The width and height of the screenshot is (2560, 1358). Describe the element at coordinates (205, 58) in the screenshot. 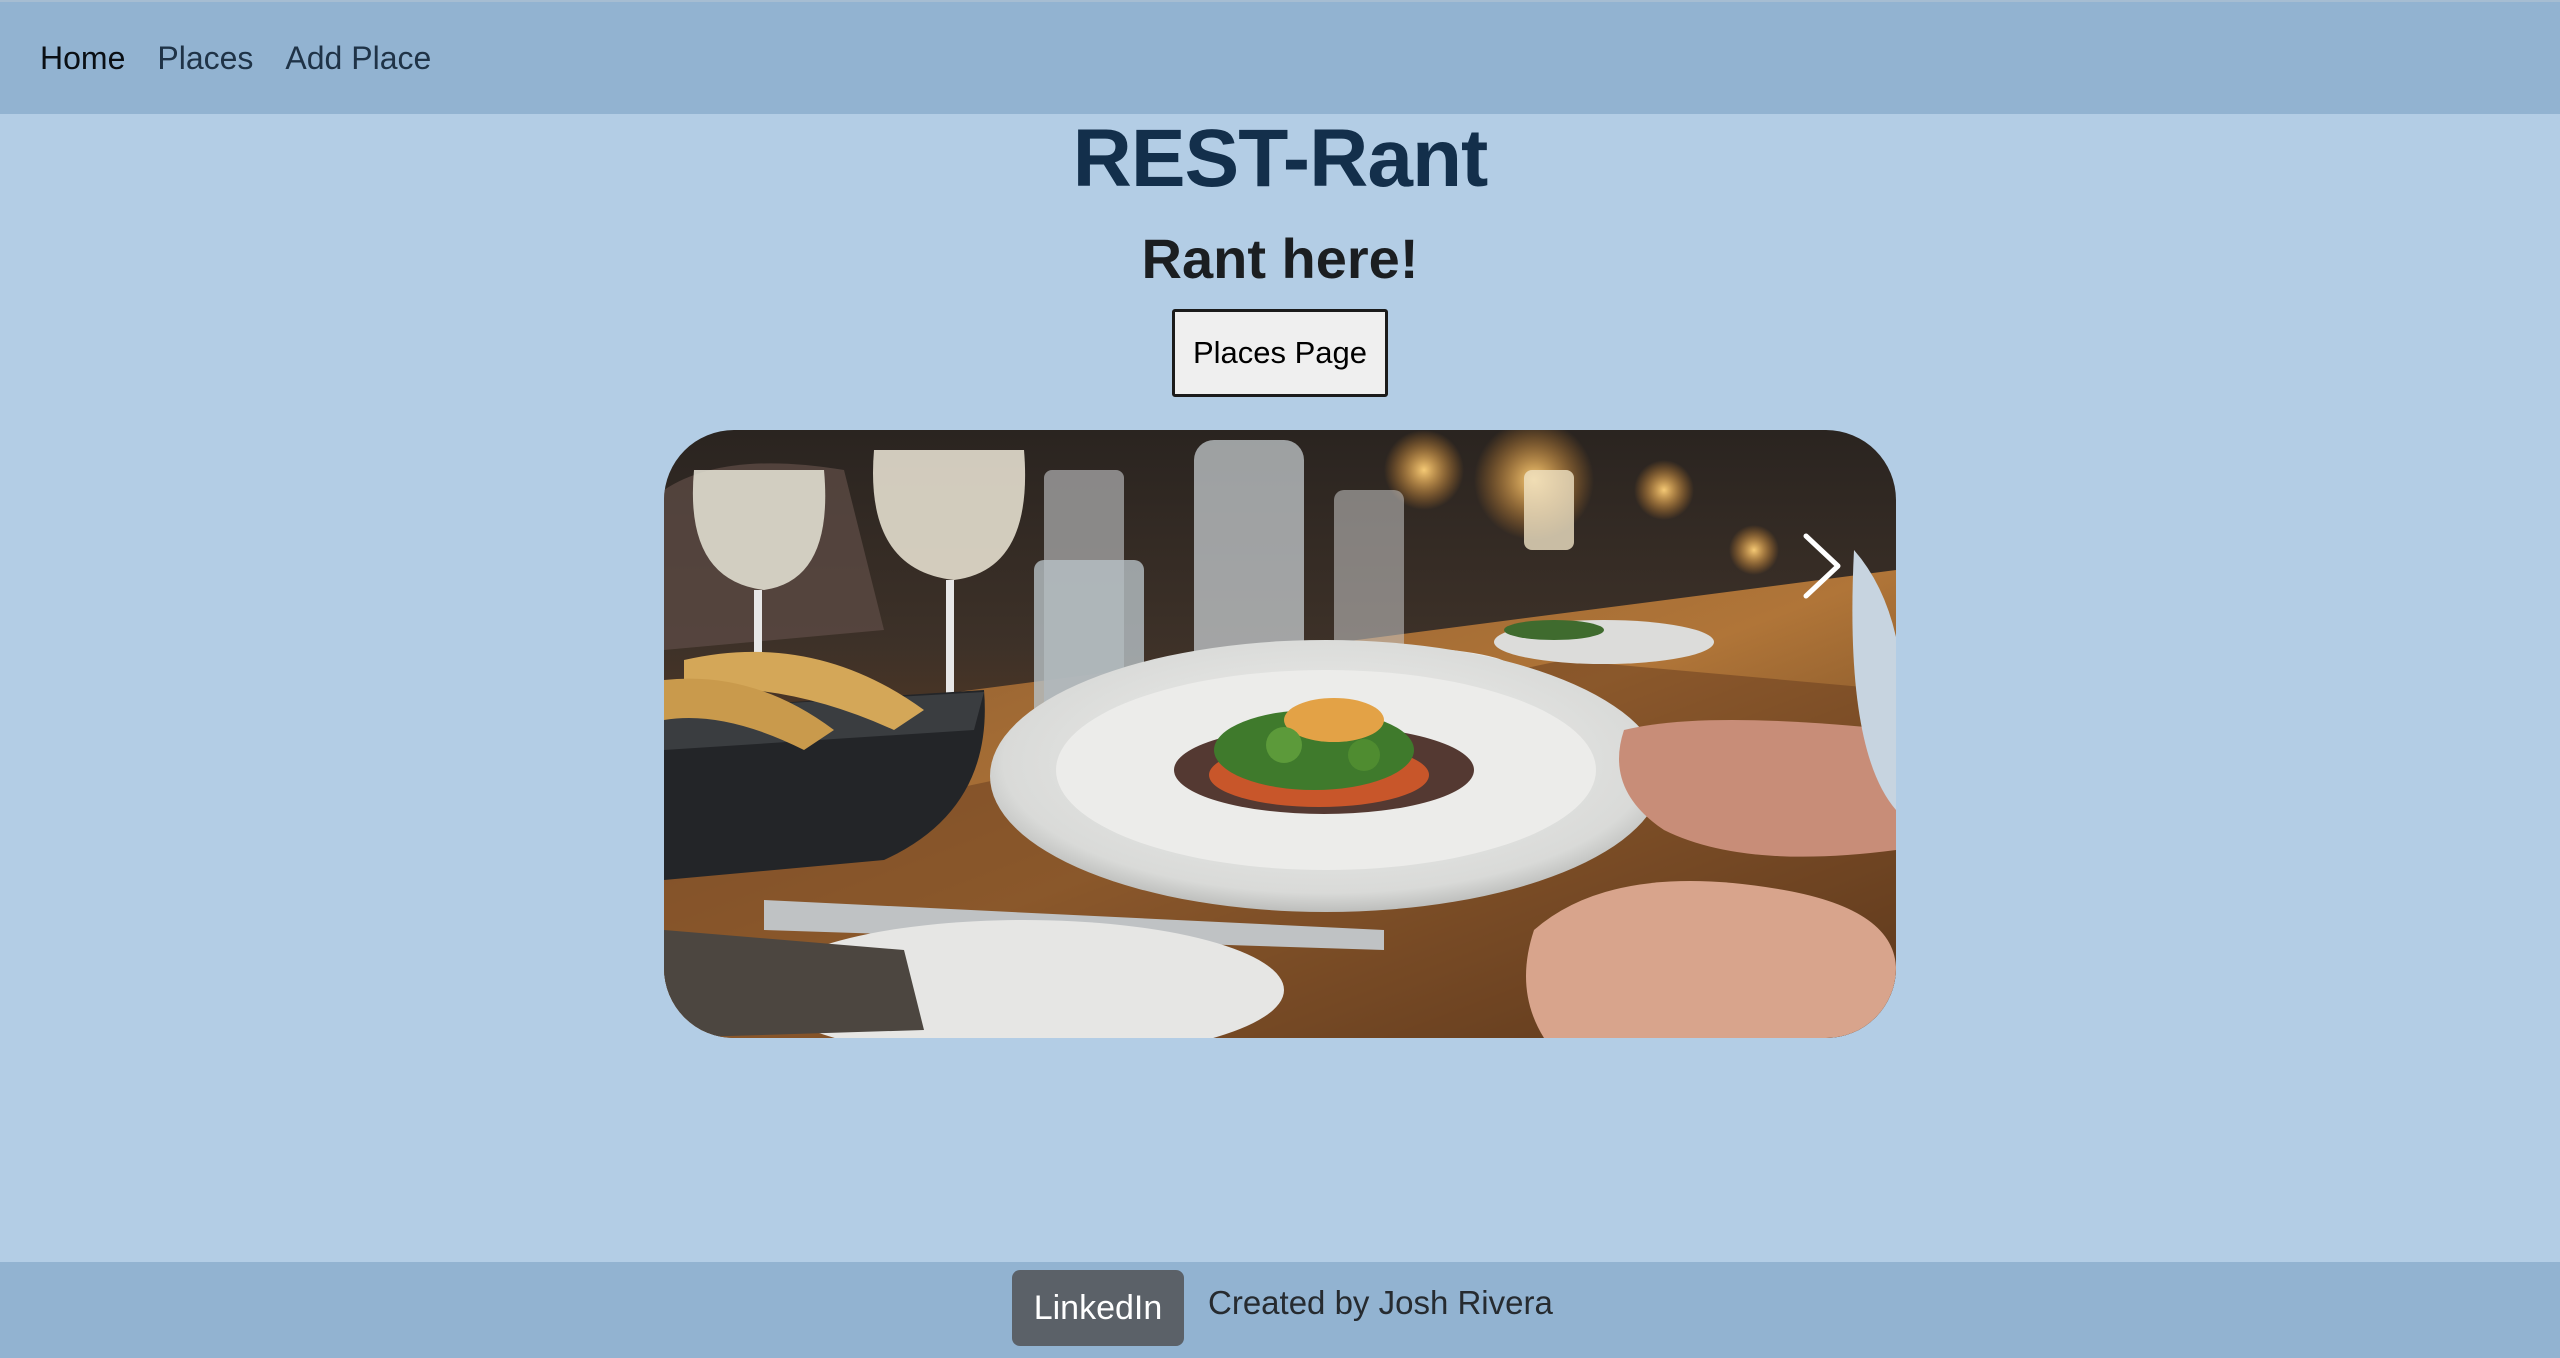

I see `nav-link-places: Places` at that location.